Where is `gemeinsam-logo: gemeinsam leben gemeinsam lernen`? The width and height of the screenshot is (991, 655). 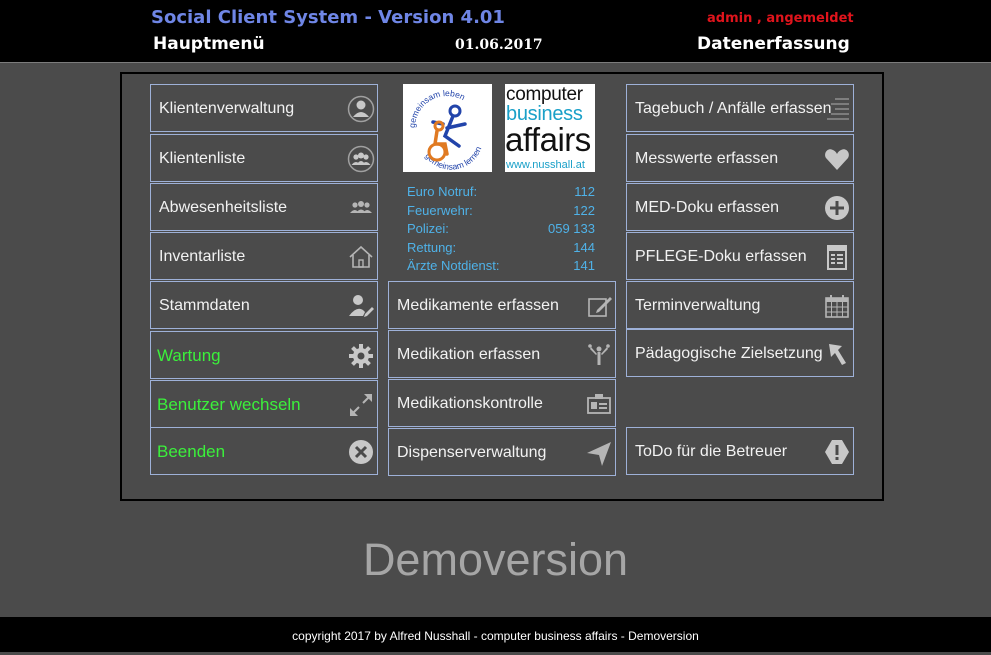
gemeinsam-logo: gemeinsam leben gemeinsam lernen is located at coordinates (447, 128).